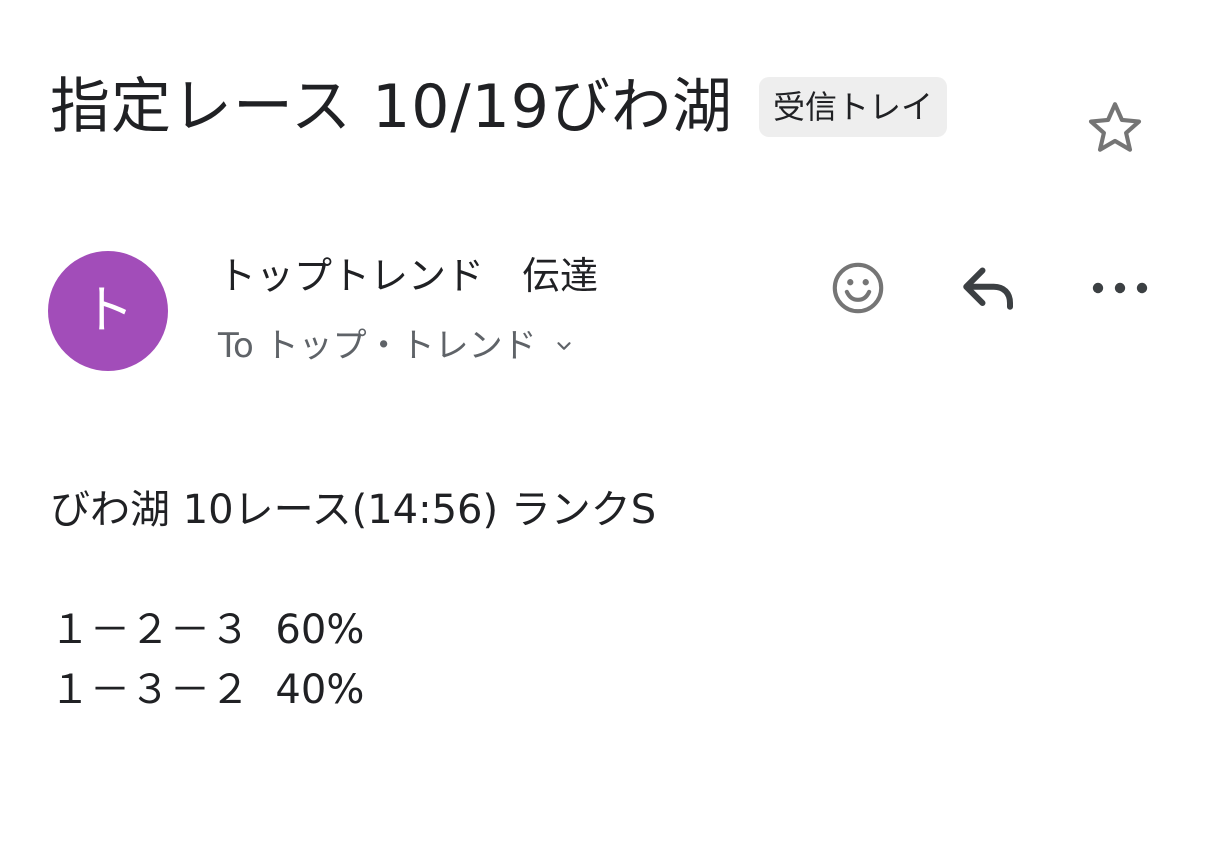  I want to click on reply-arrow-icon, so click(988, 288).